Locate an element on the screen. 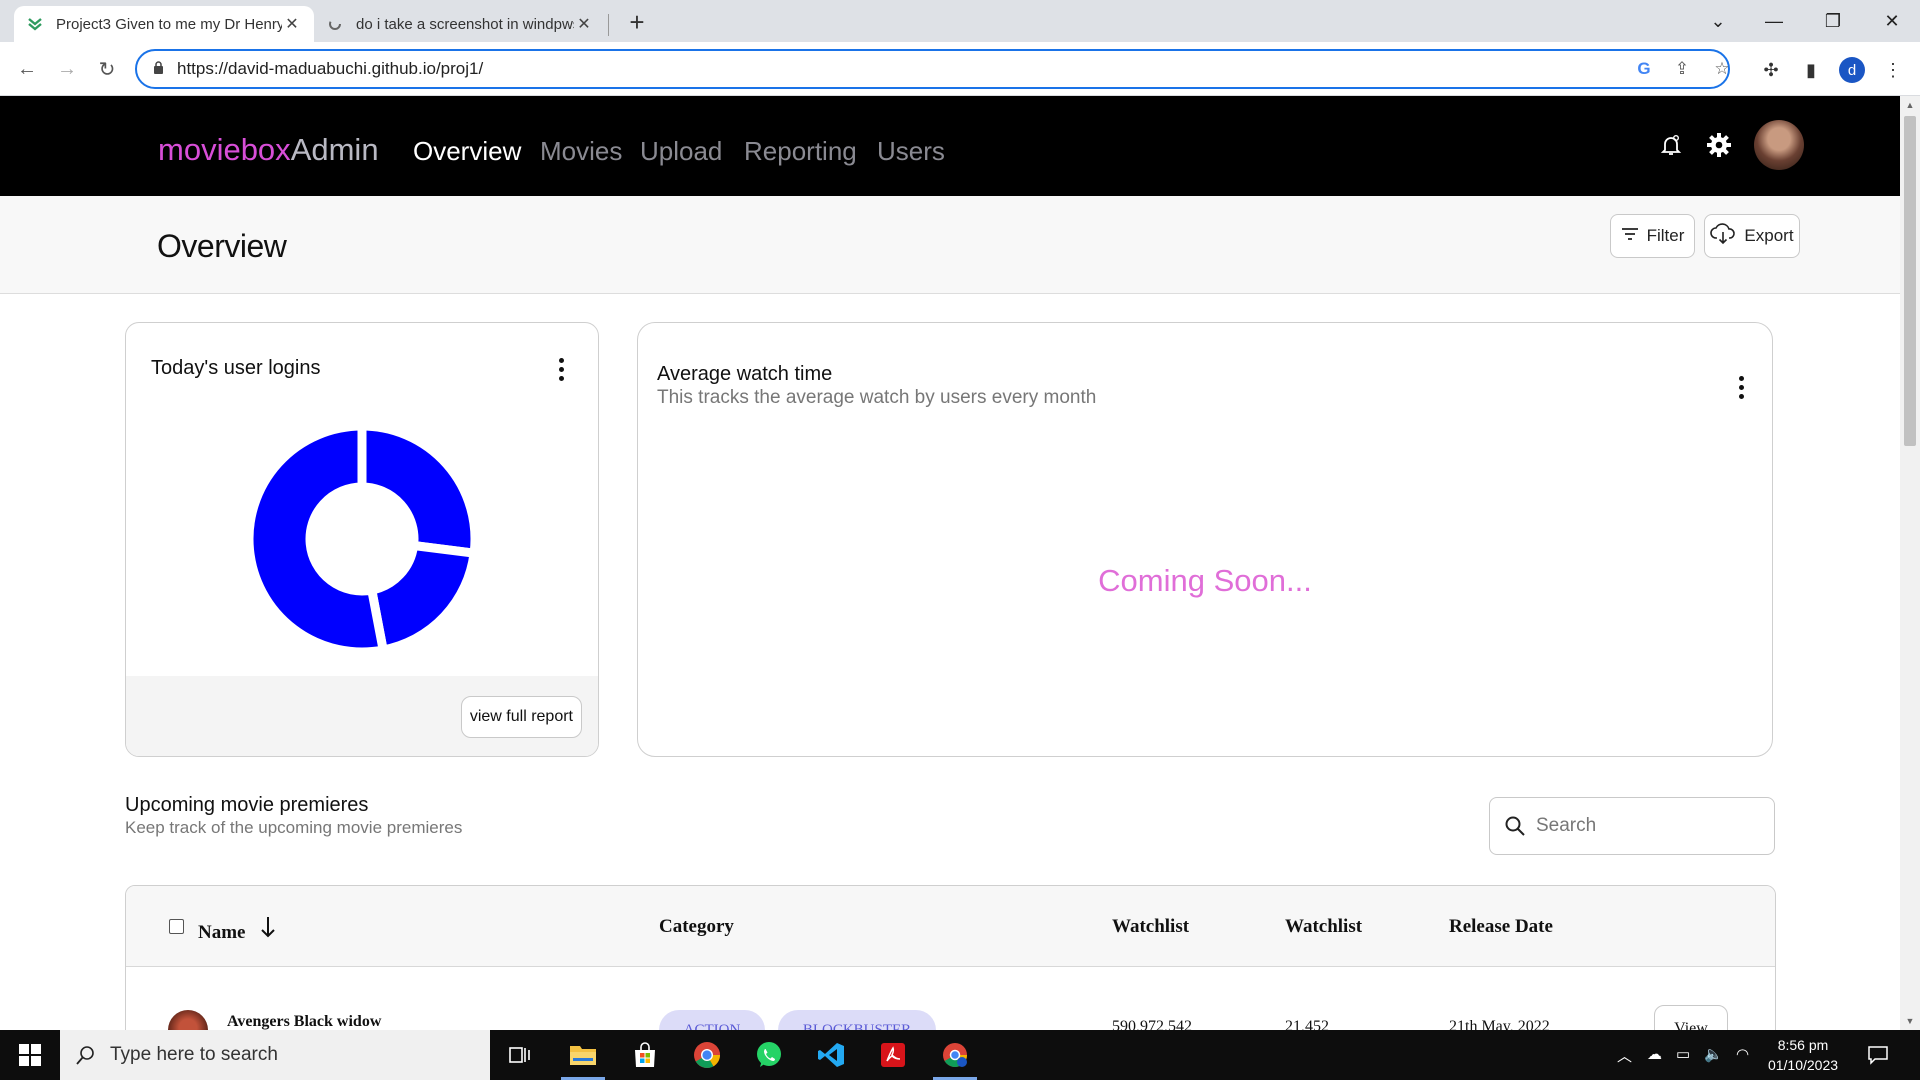  movie-name: Avengers Black widow is located at coordinates (304, 1021).